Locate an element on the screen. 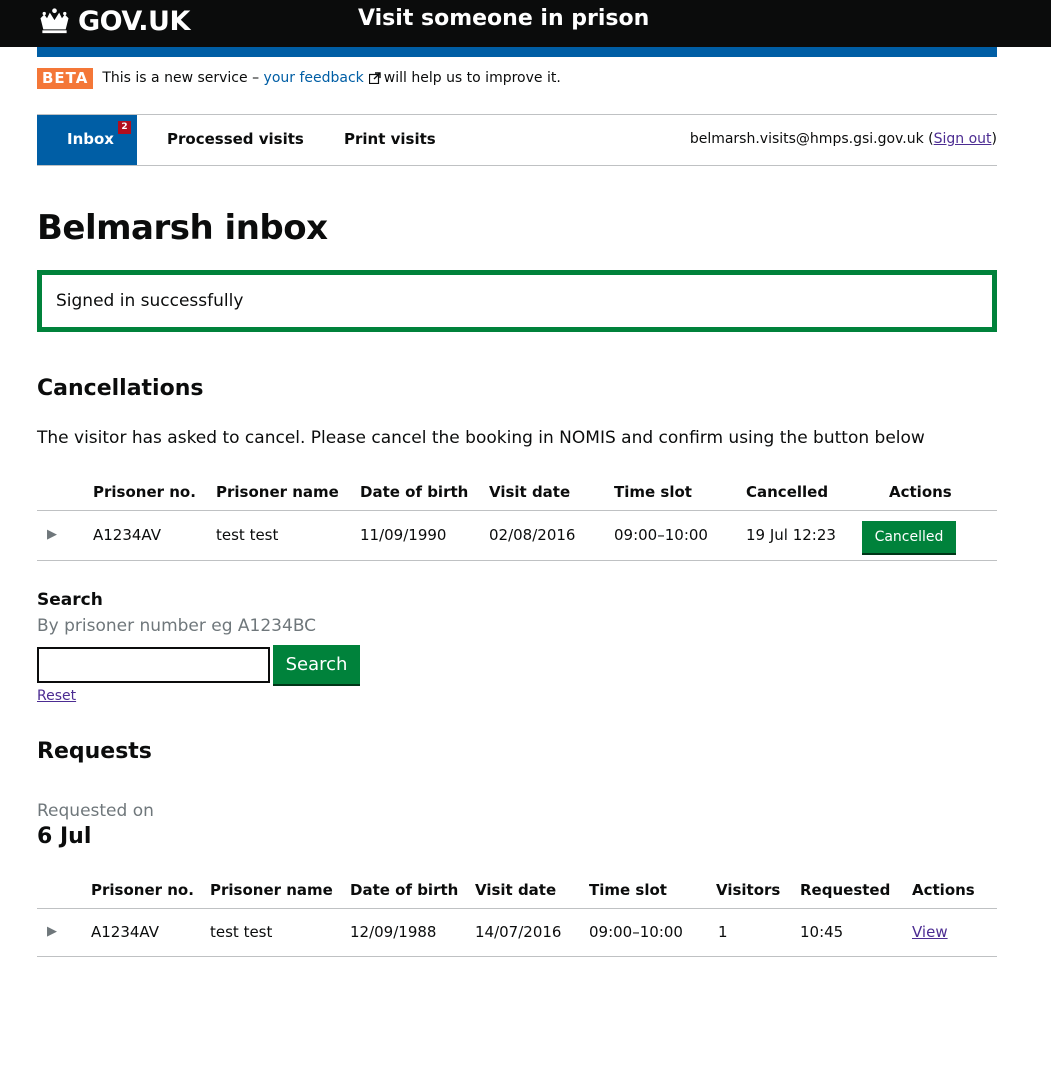  column-header: Requested is located at coordinates (845, 890).